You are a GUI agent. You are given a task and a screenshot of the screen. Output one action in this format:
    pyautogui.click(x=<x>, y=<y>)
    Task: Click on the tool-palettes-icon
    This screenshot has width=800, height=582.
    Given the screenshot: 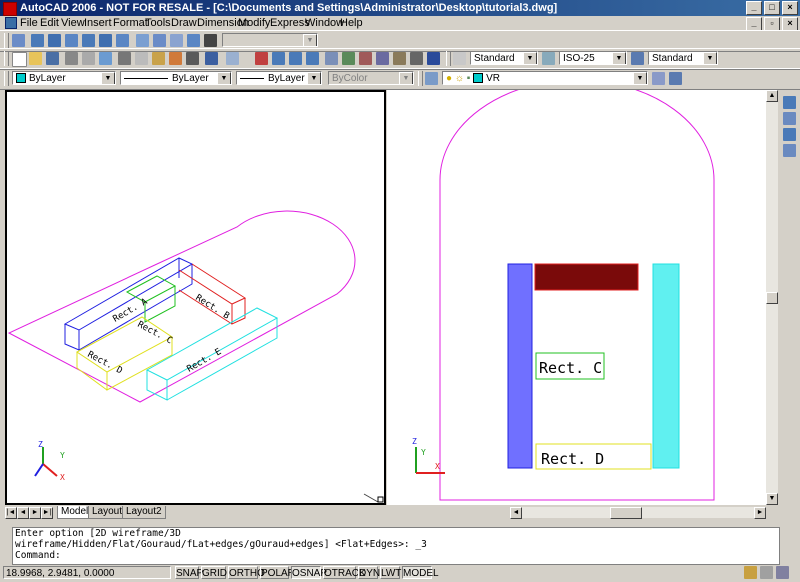 What is the action you would take?
    pyautogui.click(x=365, y=58)
    